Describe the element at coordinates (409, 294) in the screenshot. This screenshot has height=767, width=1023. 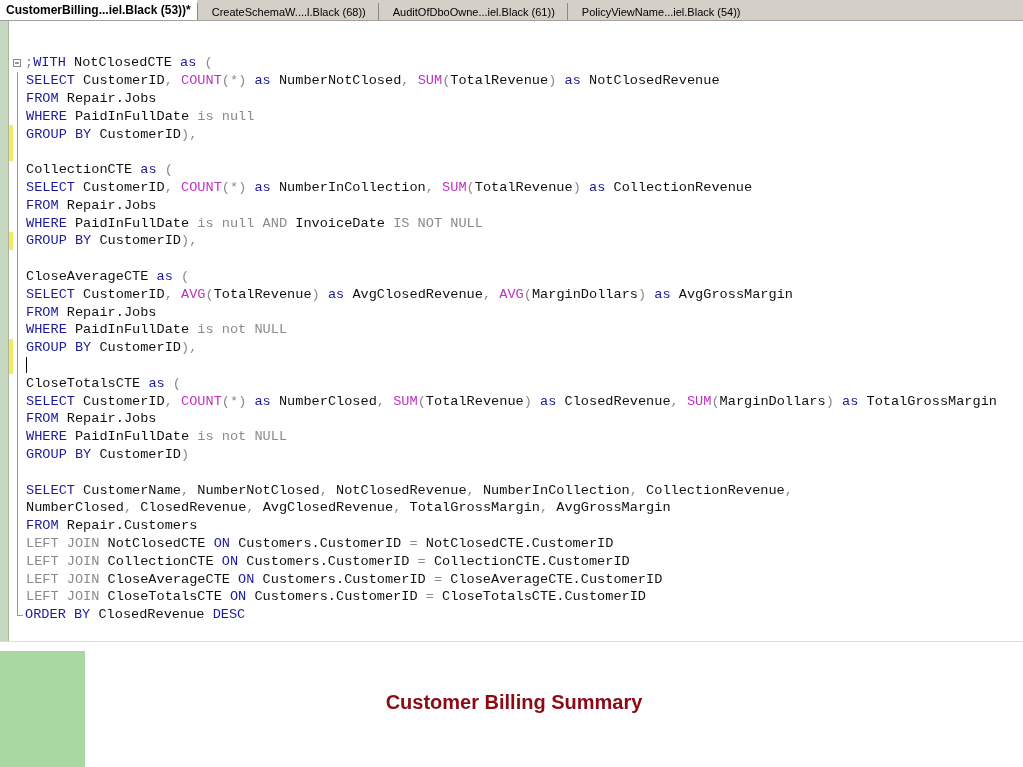
I see `code-line: SELECT CustomerID, AVG(TotalRevenue) as AvgClosedRevenue, AVG(MarginDollars) as AvgGrossMargin` at that location.